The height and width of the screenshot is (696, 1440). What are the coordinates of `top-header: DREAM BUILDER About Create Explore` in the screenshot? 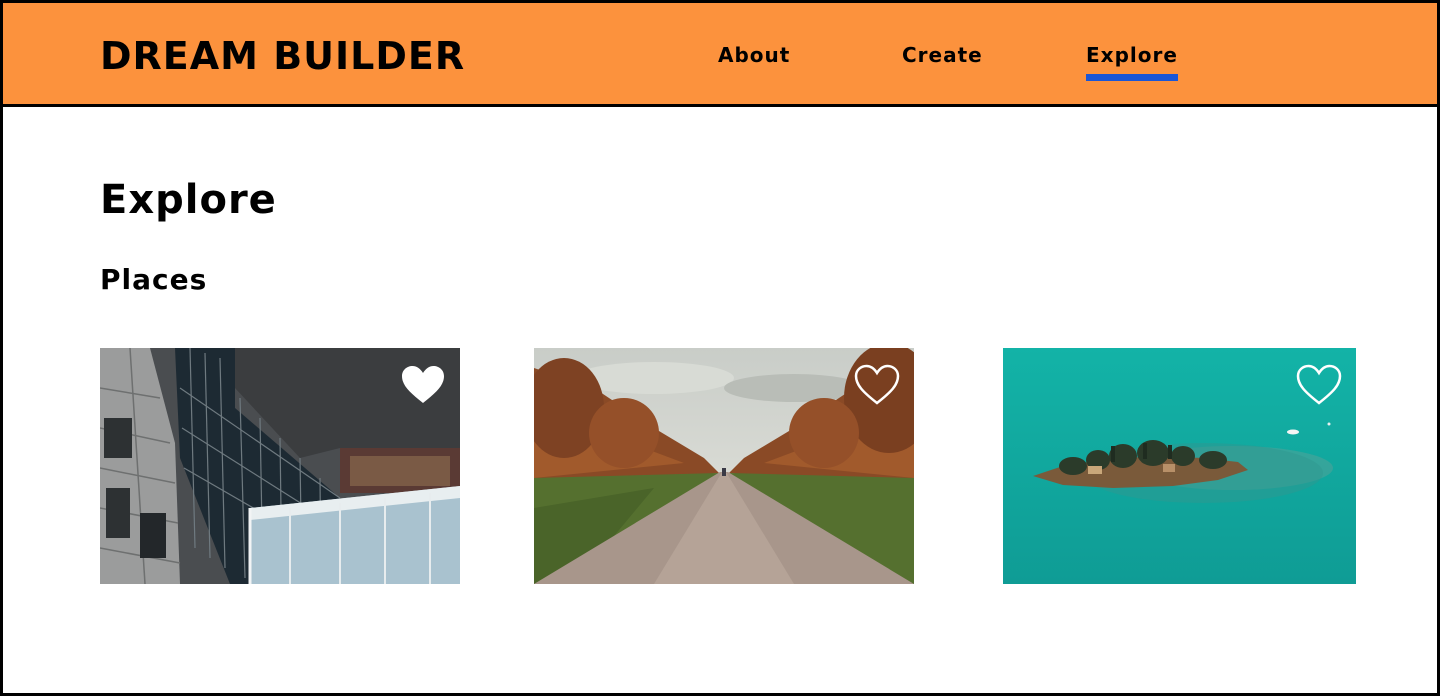 It's located at (720, 55).